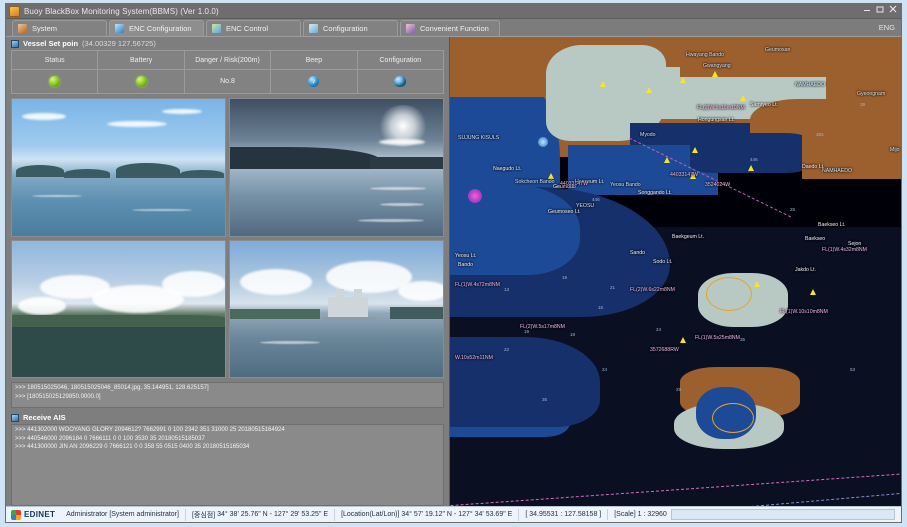  What do you see at coordinates (613, 287) in the screenshot?
I see `map-sounding-depth: 21` at bounding box center [613, 287].